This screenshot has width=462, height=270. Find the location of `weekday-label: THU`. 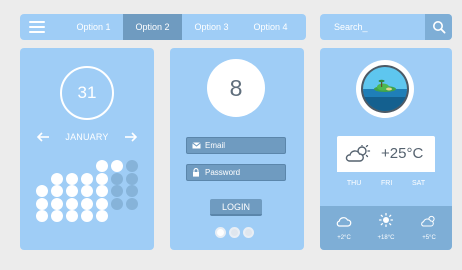

weekday-label: THU is located at coordinates (354, 183).